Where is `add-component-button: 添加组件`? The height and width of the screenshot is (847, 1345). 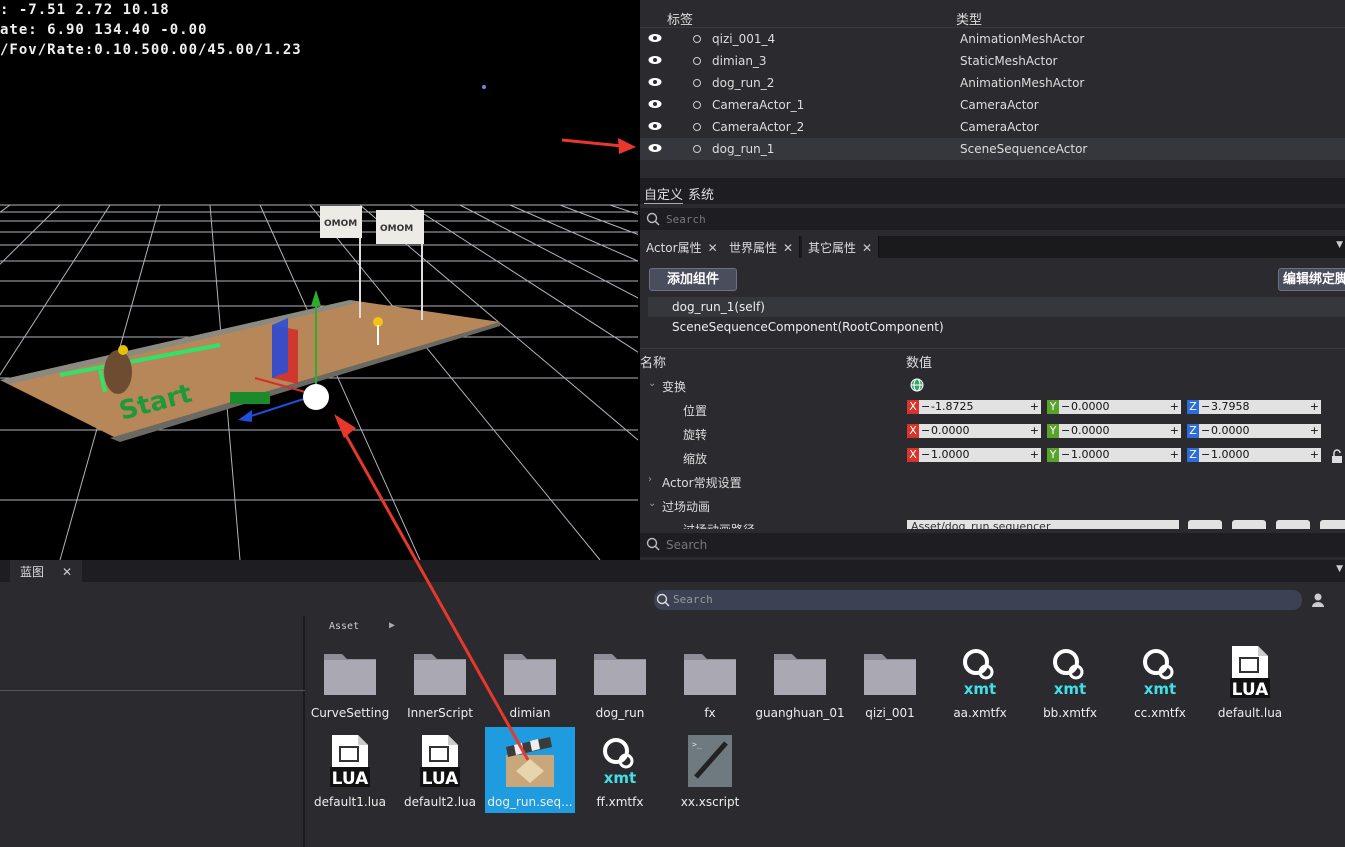
add-component-button: 添加组件 is located at coordinates (693, 279).